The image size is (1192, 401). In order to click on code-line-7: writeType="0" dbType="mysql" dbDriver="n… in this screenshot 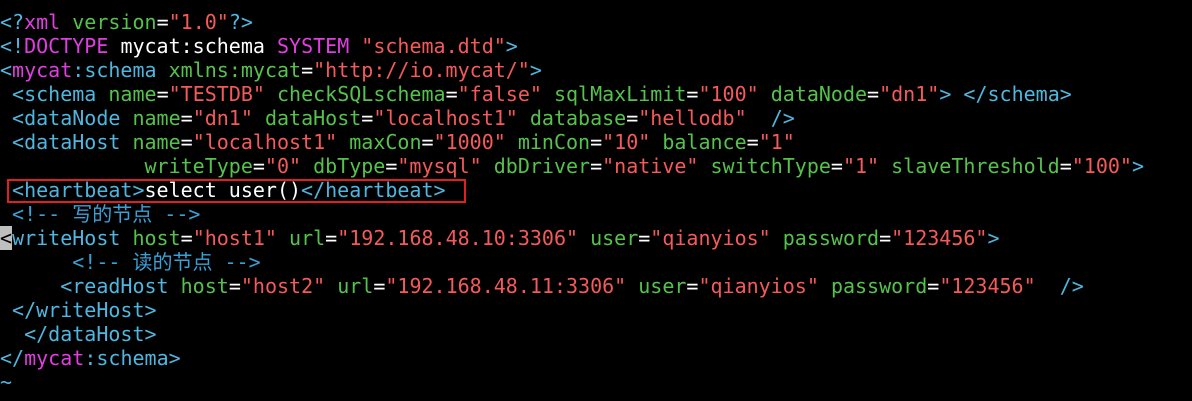, I will do `click(644, 166)`.